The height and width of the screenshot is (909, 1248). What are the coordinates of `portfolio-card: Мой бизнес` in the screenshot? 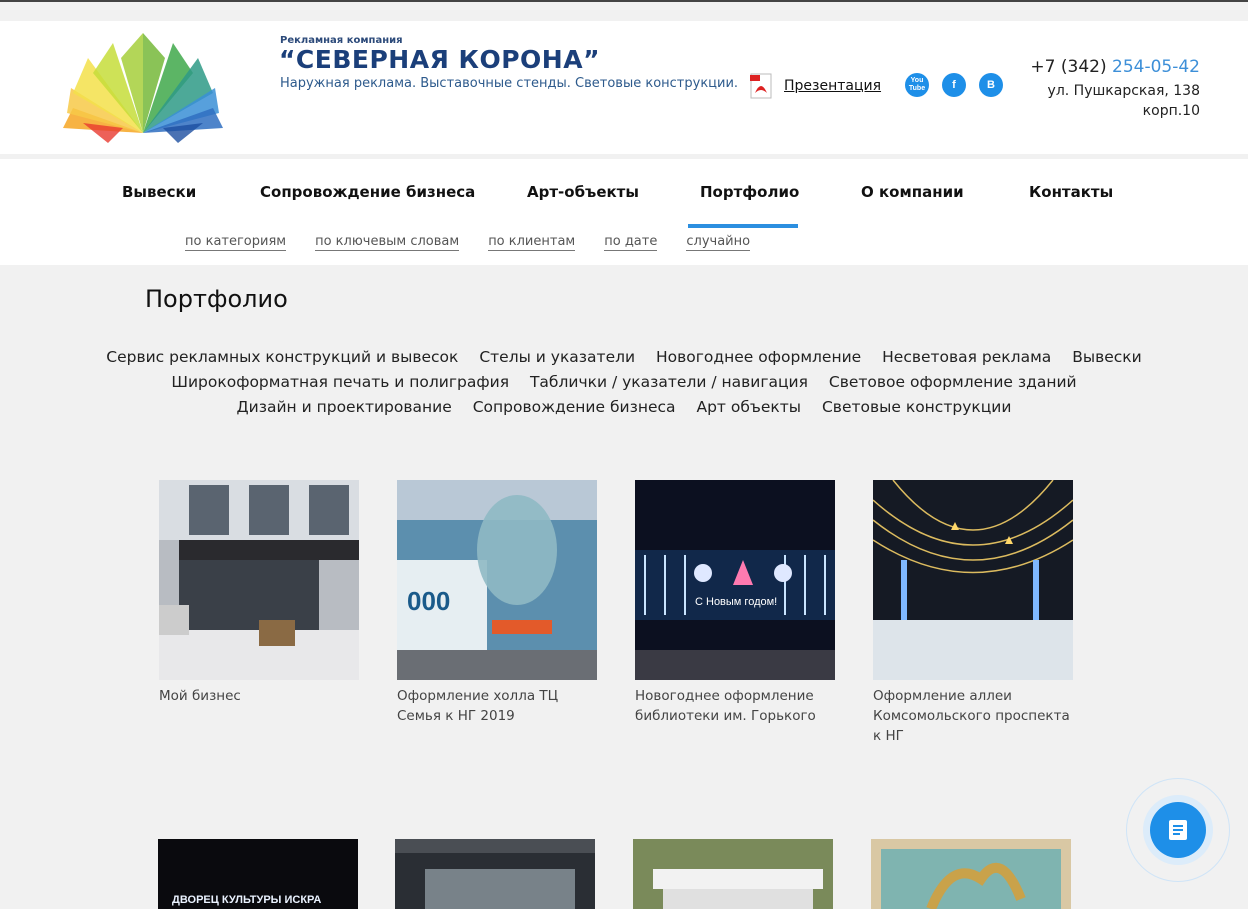 It's located at (259, 593).